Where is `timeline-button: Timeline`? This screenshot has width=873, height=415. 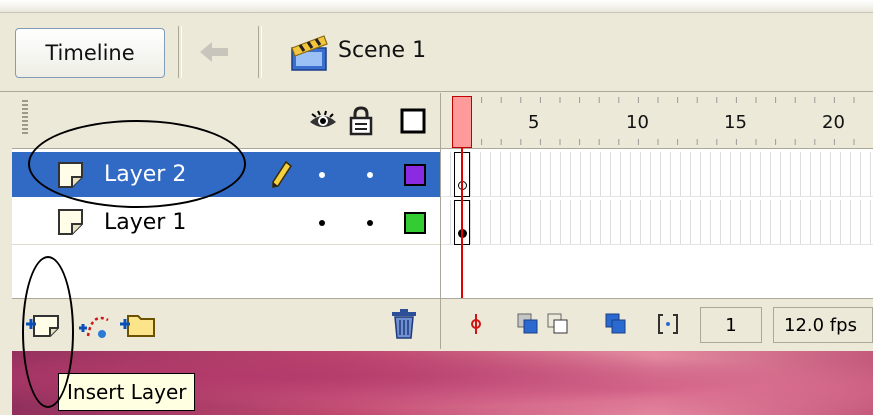 timeline-button: Timeline is located at coordinates (90, 53).